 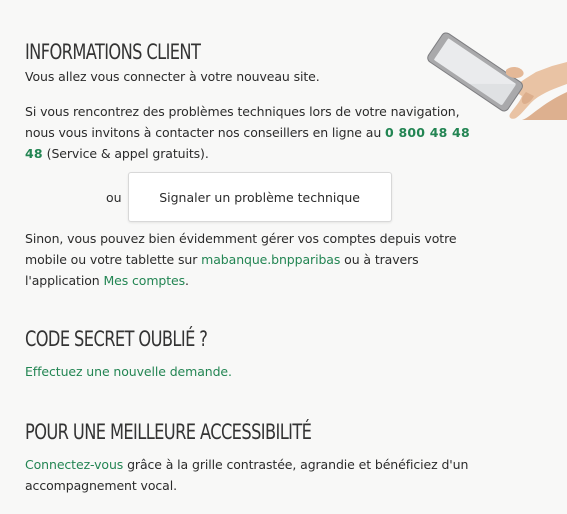 I want to click on accessibility-title: POUR UNE MEILLEURE ACCESSIBILITÉ, so click(x=168, y=432).